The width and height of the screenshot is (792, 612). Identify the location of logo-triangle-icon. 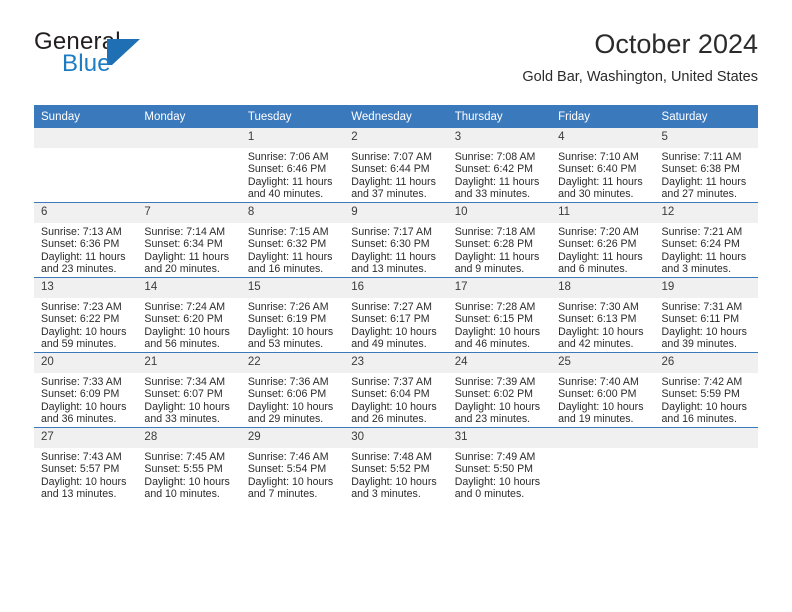
(126, 52).